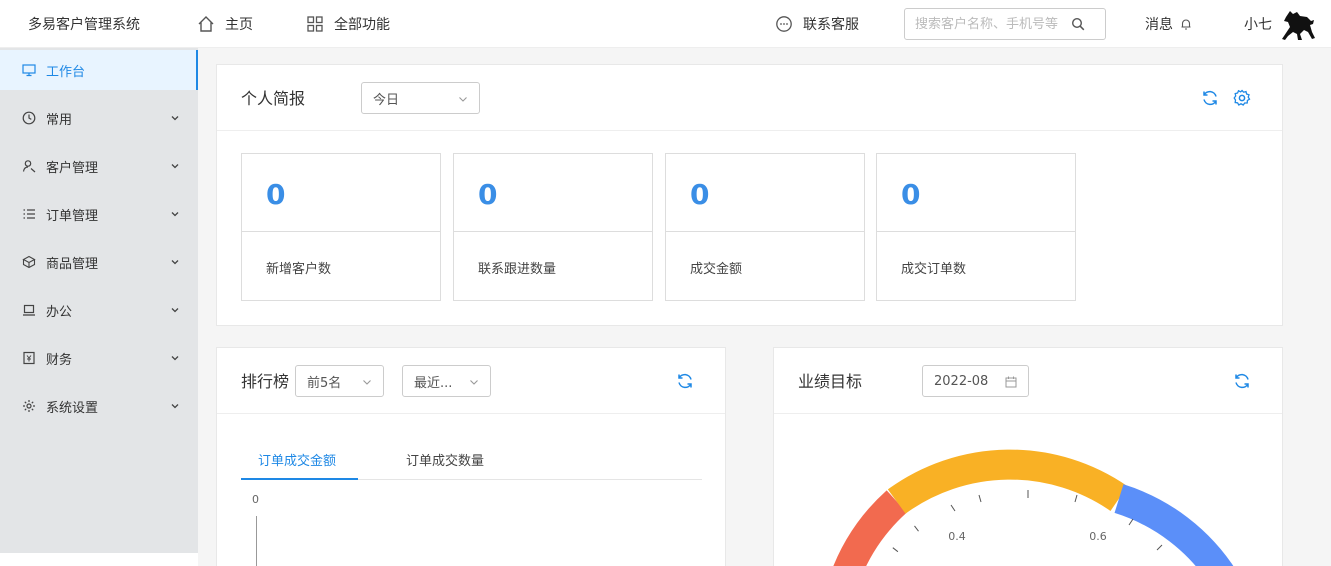 The width and height of the screenshot is (1331, 566). What do you see at coordinates (934, 269) in the screenshot?
I see `stat-label: 成交订单数` at bounding box center [934, 269].